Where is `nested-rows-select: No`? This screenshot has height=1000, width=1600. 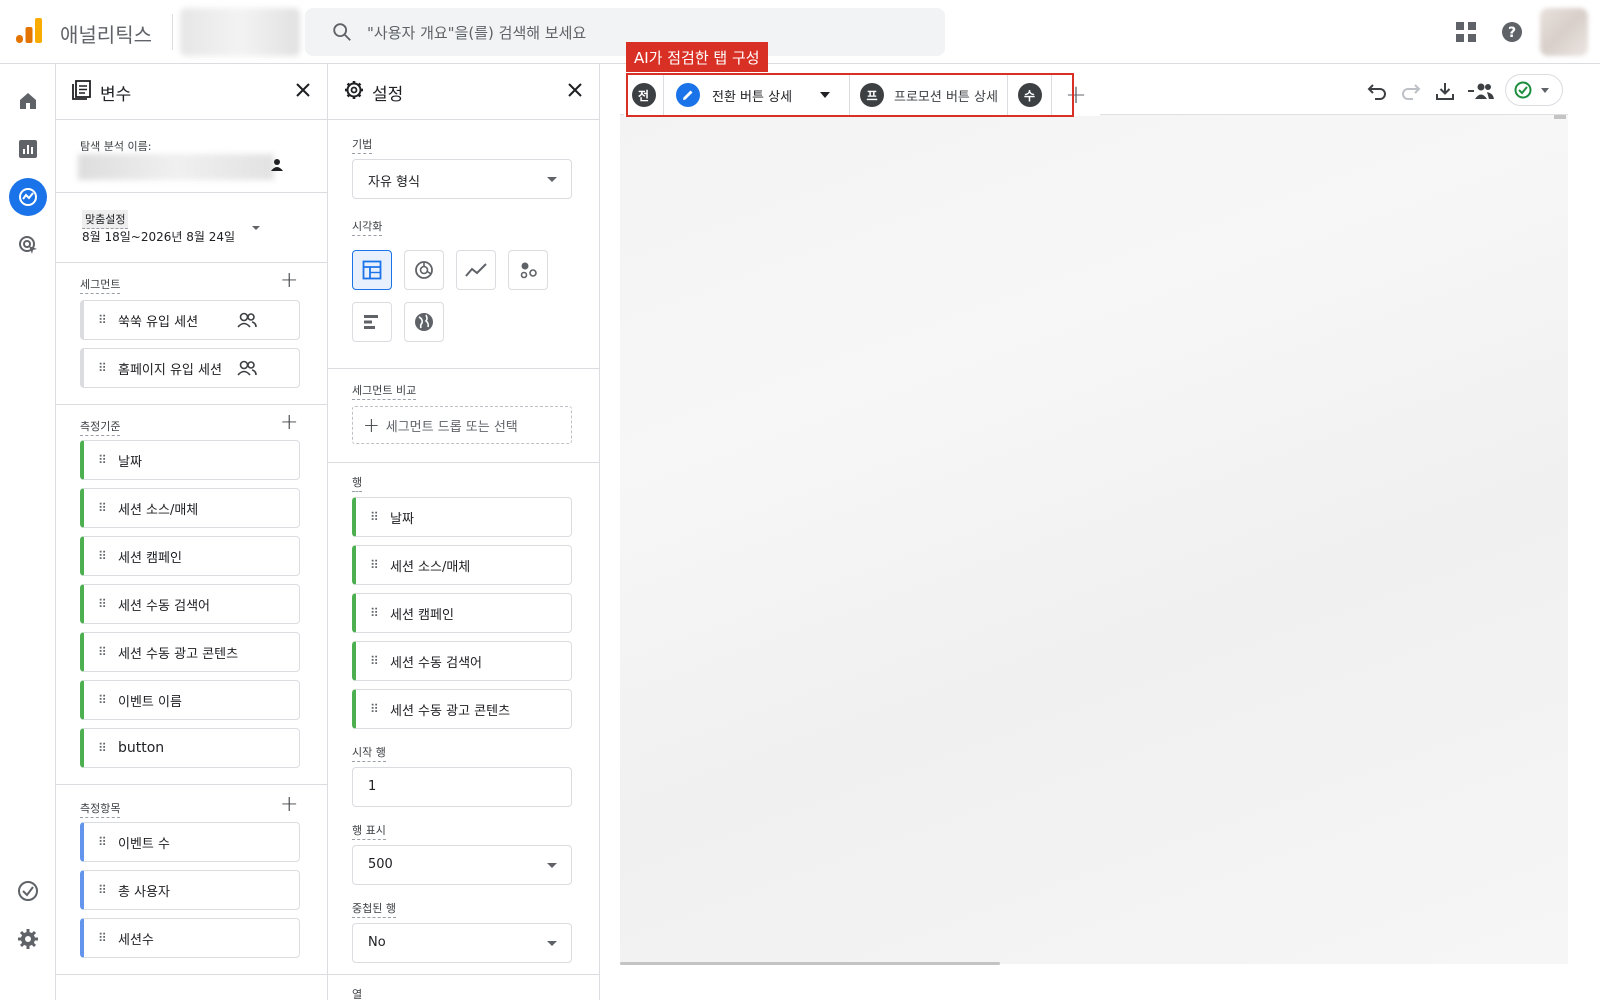
nested-rows-select: No is located at coordinates (462, 943).